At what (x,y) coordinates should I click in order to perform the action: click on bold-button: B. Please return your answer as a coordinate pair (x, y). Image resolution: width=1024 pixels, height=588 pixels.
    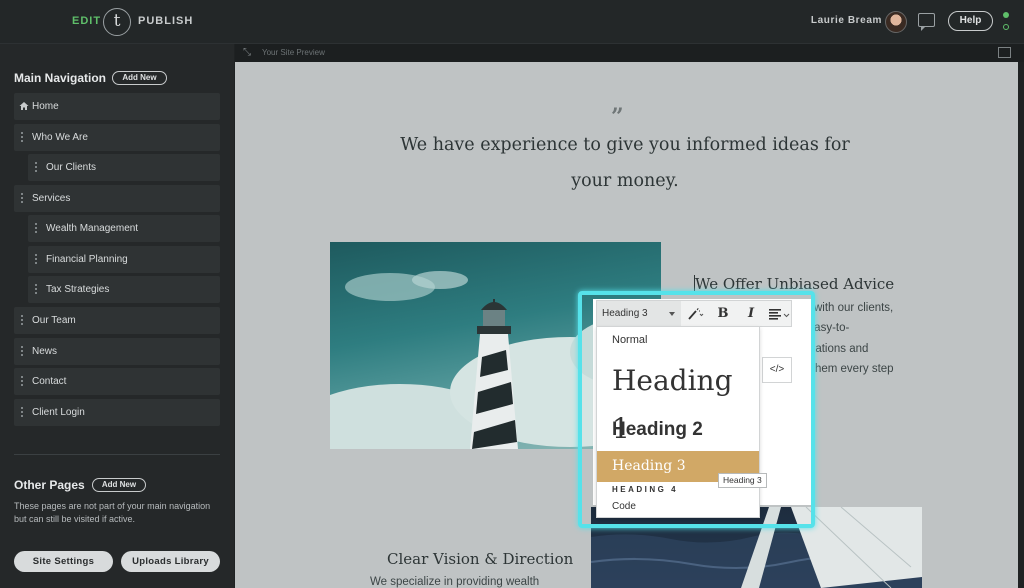
    Looking at the image, I should click on (723, 313).